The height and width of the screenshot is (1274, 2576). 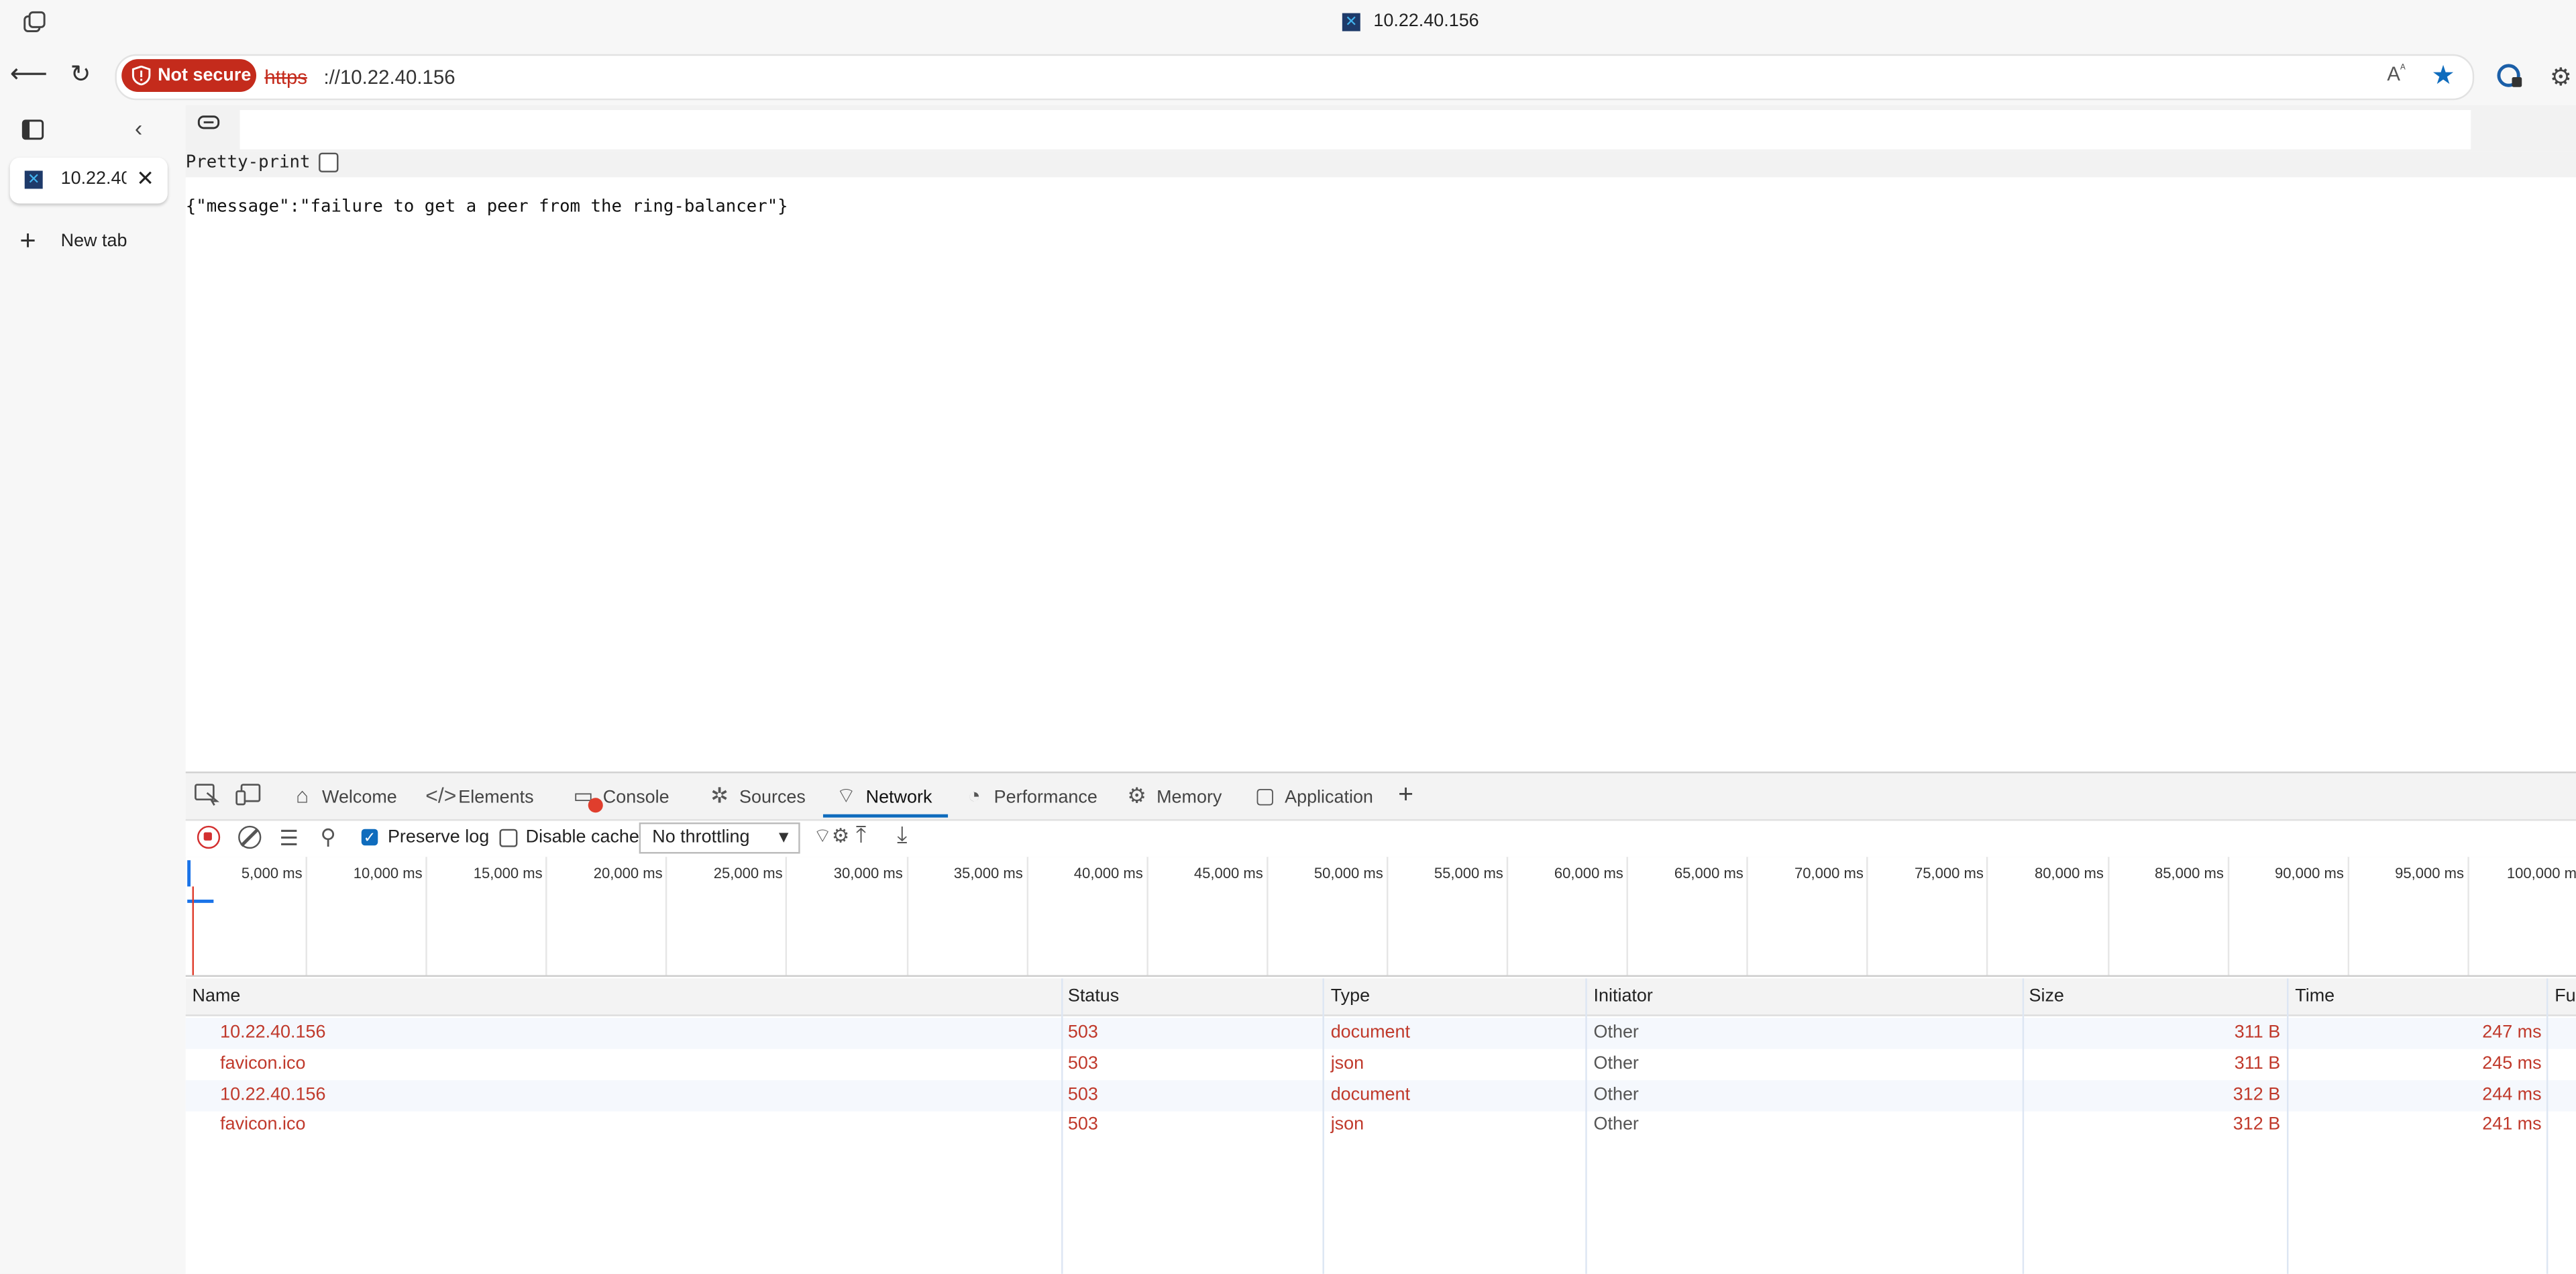 What do you see at coordinates (1426, 22) in the screenshot?
I see `window-title: 10.22.40.156` at bounding box center [1426, 22].